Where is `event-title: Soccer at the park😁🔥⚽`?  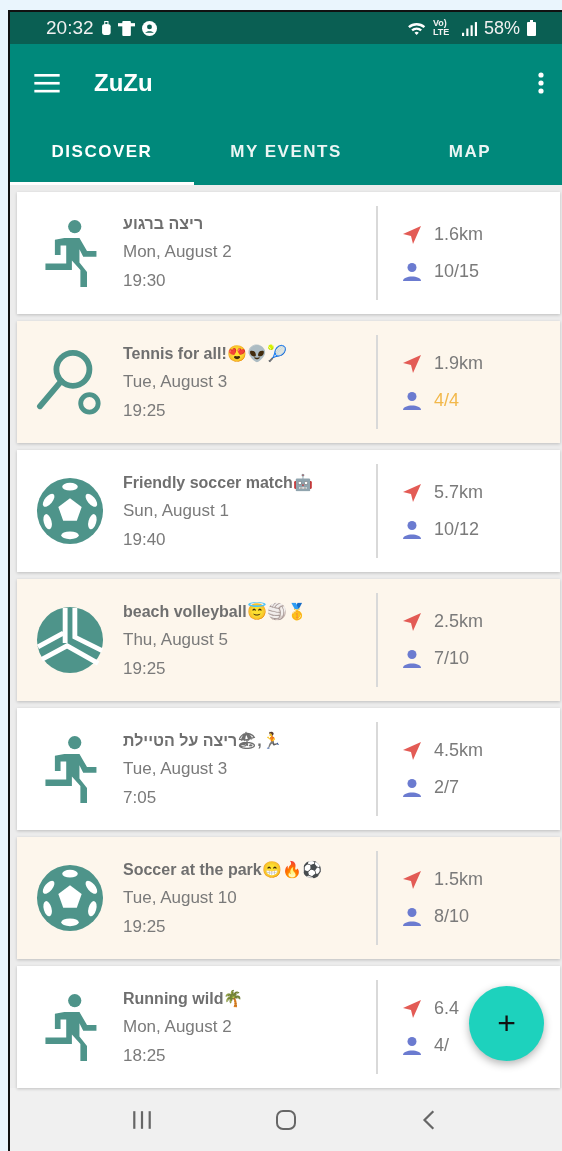 event-title: Soccer at the park😁🔥⚽ is located at coordinates (223, 869).